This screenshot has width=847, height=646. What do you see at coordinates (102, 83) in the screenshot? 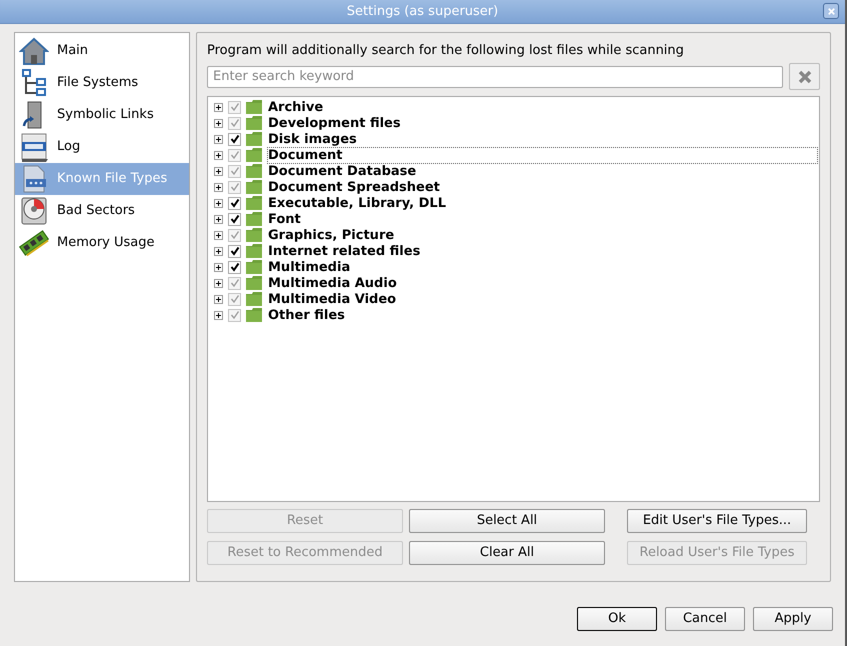
I see `sidebar-item: File Systems` at bounding box center [102, 83].